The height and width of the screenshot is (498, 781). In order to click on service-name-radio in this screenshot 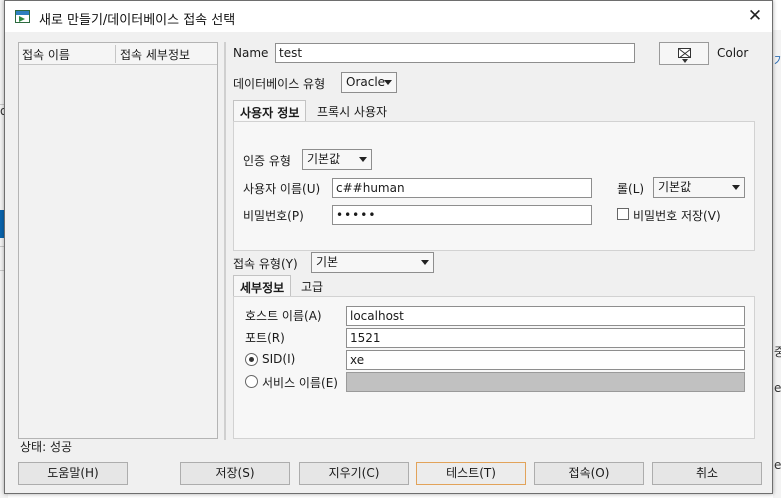, I will do `click(251, 381)`.